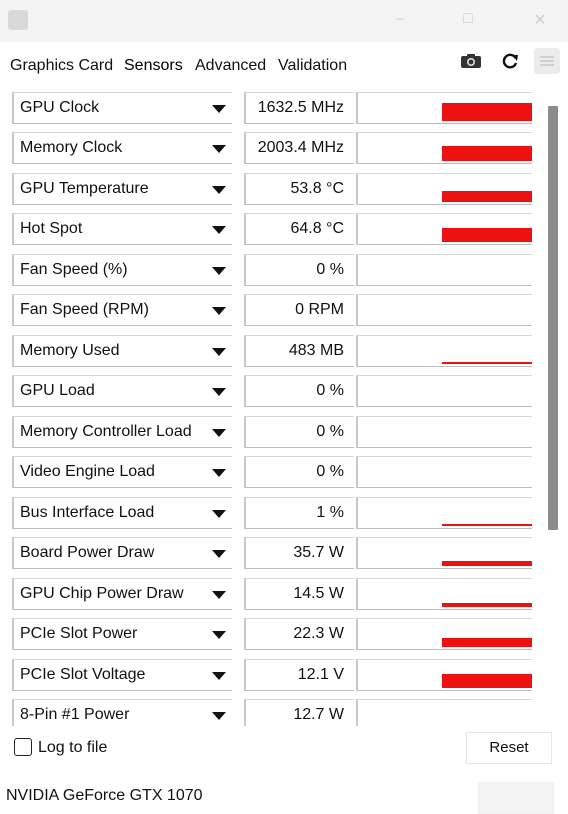  What do you see at coordinates (516, 798) in the screenshot?
I see `close-button` at bounding box center [516, 798].